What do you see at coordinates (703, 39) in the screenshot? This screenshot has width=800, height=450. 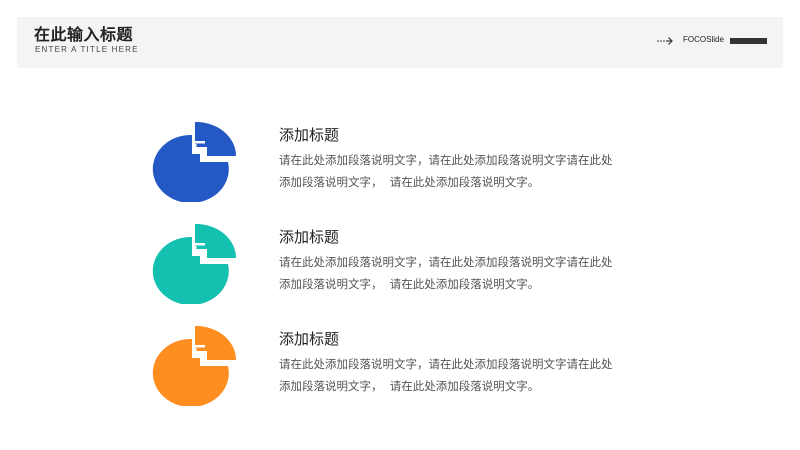 I see `brand-label: FOCOSlide` at bounding box center [703, 39].